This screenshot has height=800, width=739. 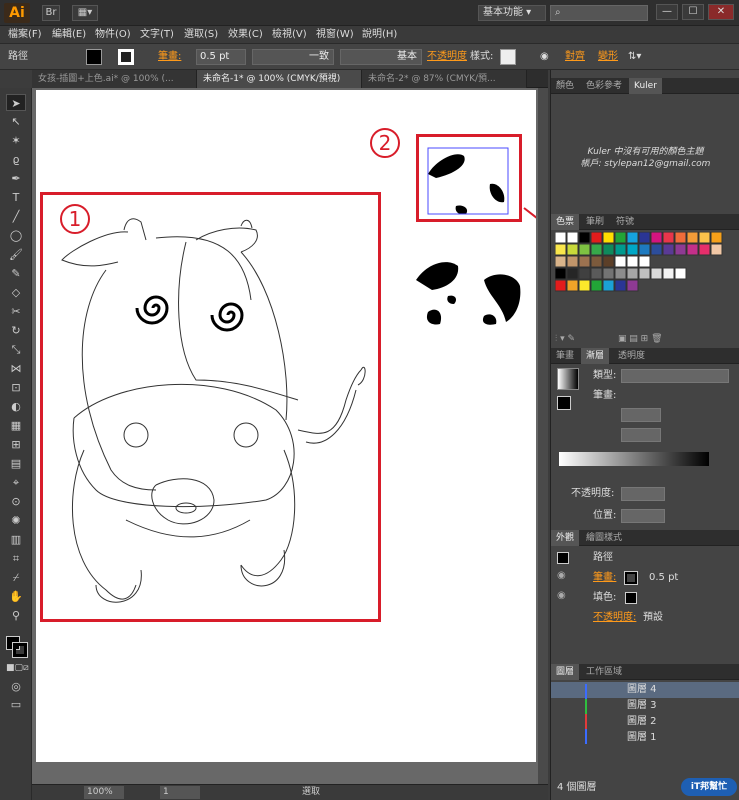 What do you see at coordinates (614, 618) in the screenshot?
I see `appearance-opacity-label: 不透明度:` at bounding box center [614, 618].